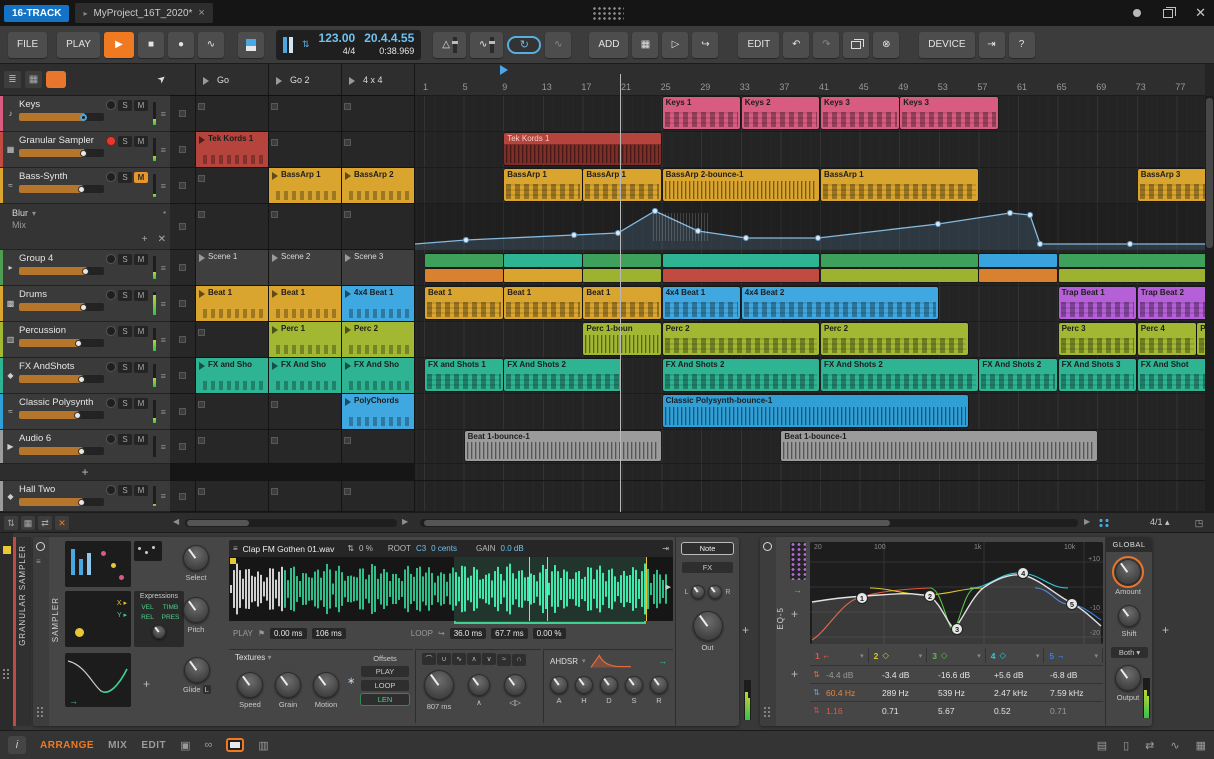 This screenshot has width=1214, height=759. Describe the element at coordinates (85, 412) in the screenshot. I see `track-classic-polysynth: ≈ Classic Polysynth S M ≡` at that location.